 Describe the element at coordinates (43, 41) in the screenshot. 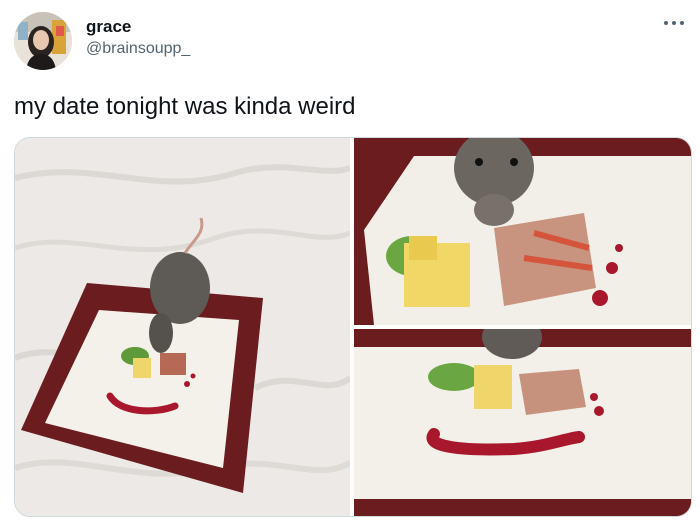

I see `avatar` at that location.